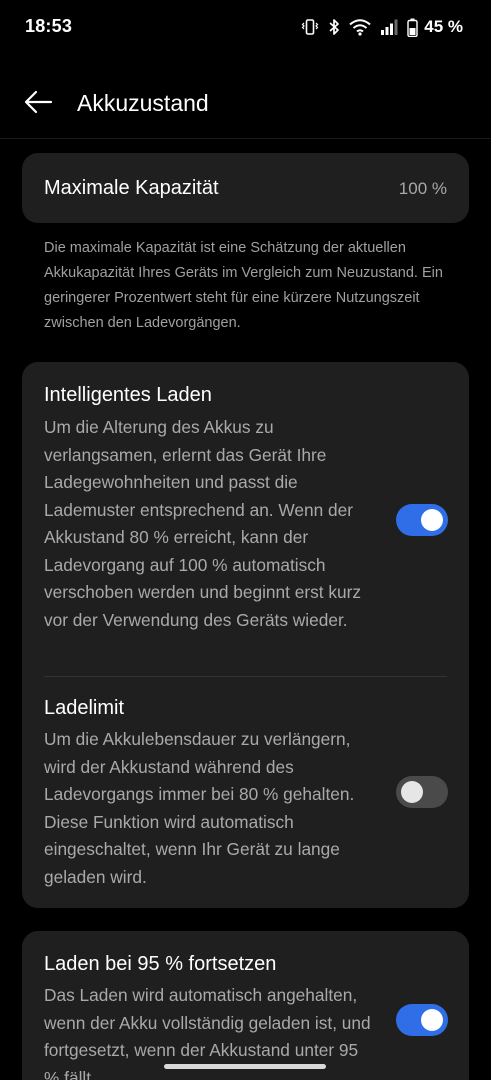 Image resolution: width=491 pixels, height=1080 pixels. I want to click on smart-charging-toggle, so click(422, 520).